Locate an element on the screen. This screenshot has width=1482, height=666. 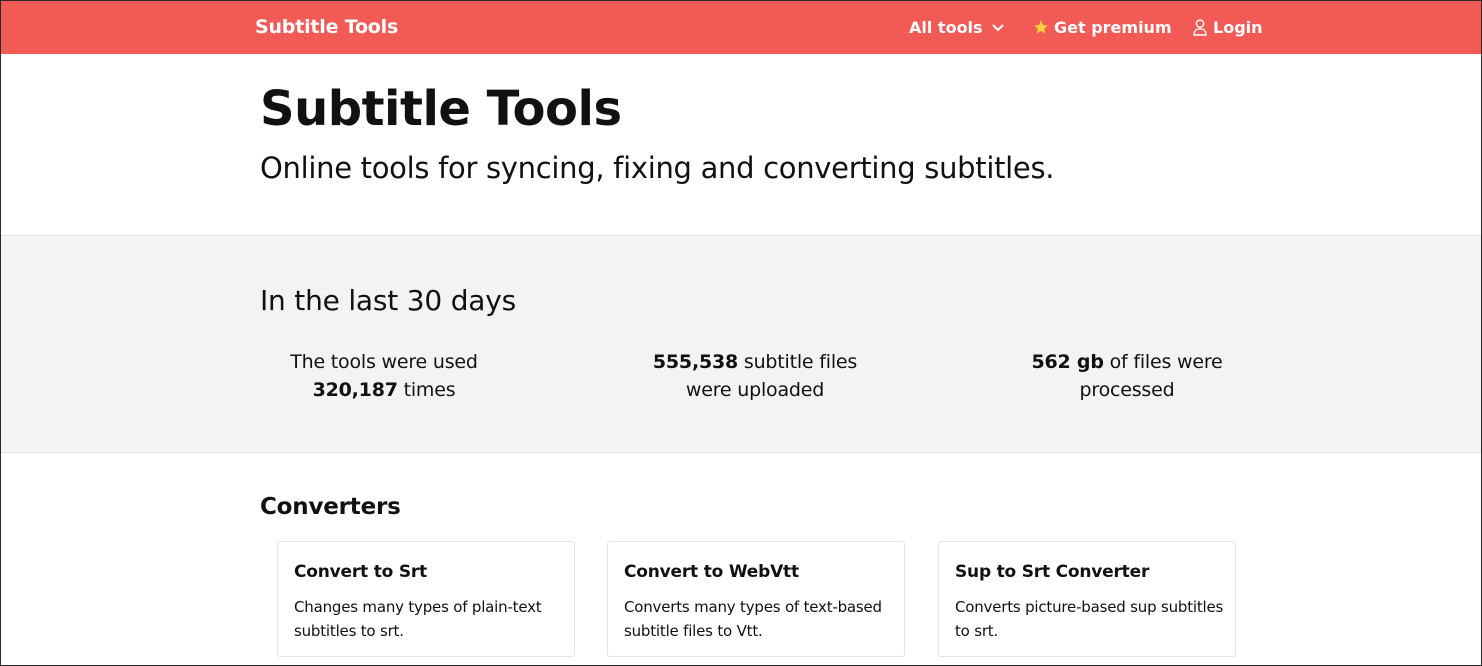
login-link: Login is located at coordinates (1228, 27).